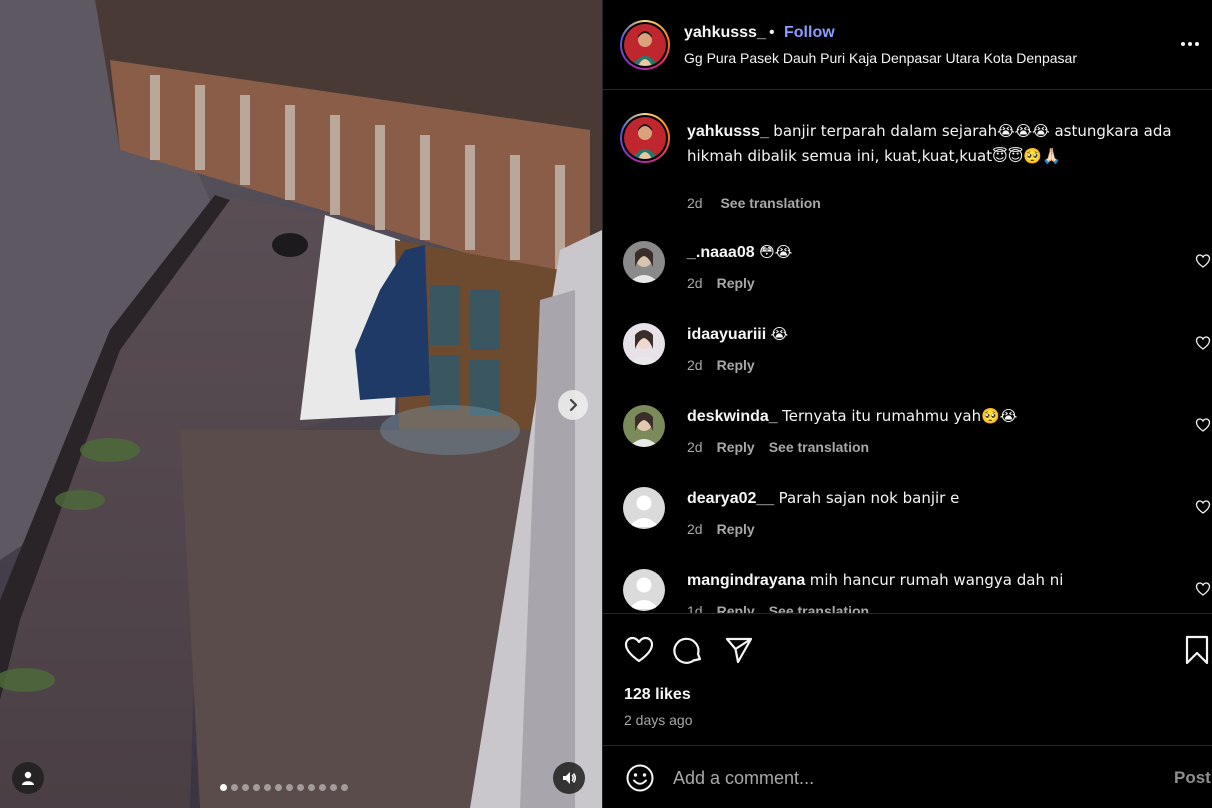  I want to click on caption-age: 2d, so click(695, 203).